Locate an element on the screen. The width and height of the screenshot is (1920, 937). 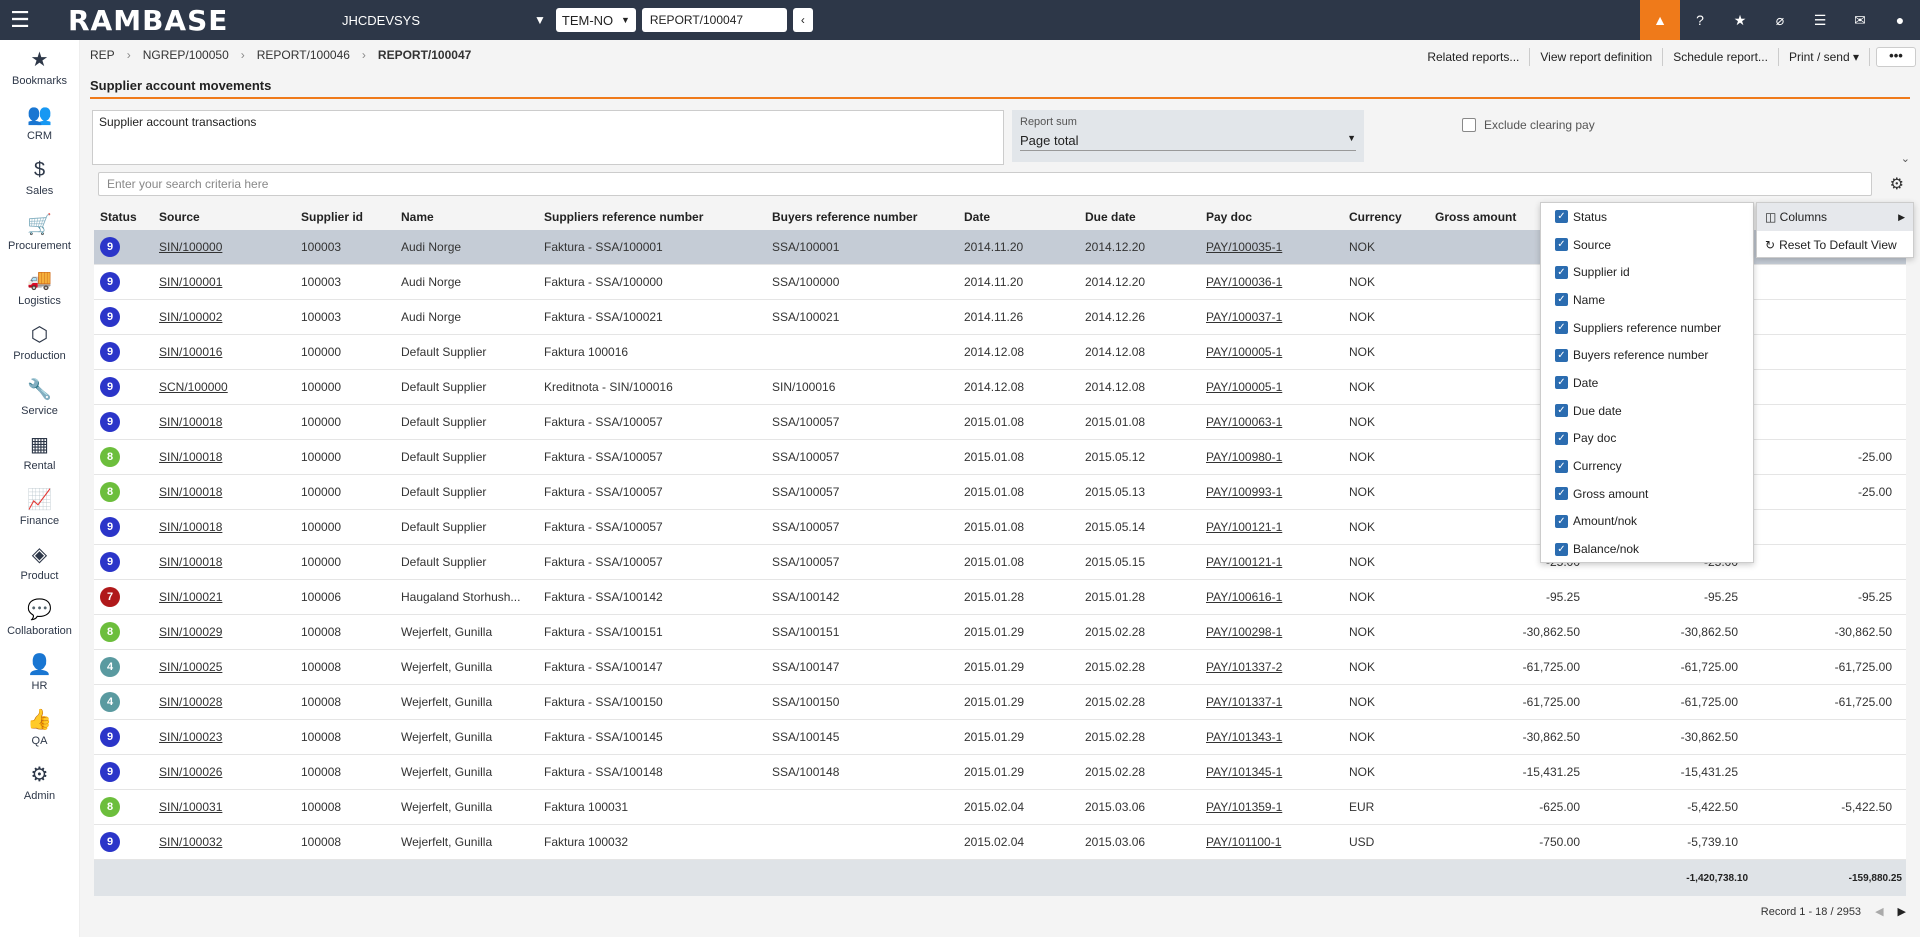
list-icon: ☰ is located at coordinates (1820, 20).